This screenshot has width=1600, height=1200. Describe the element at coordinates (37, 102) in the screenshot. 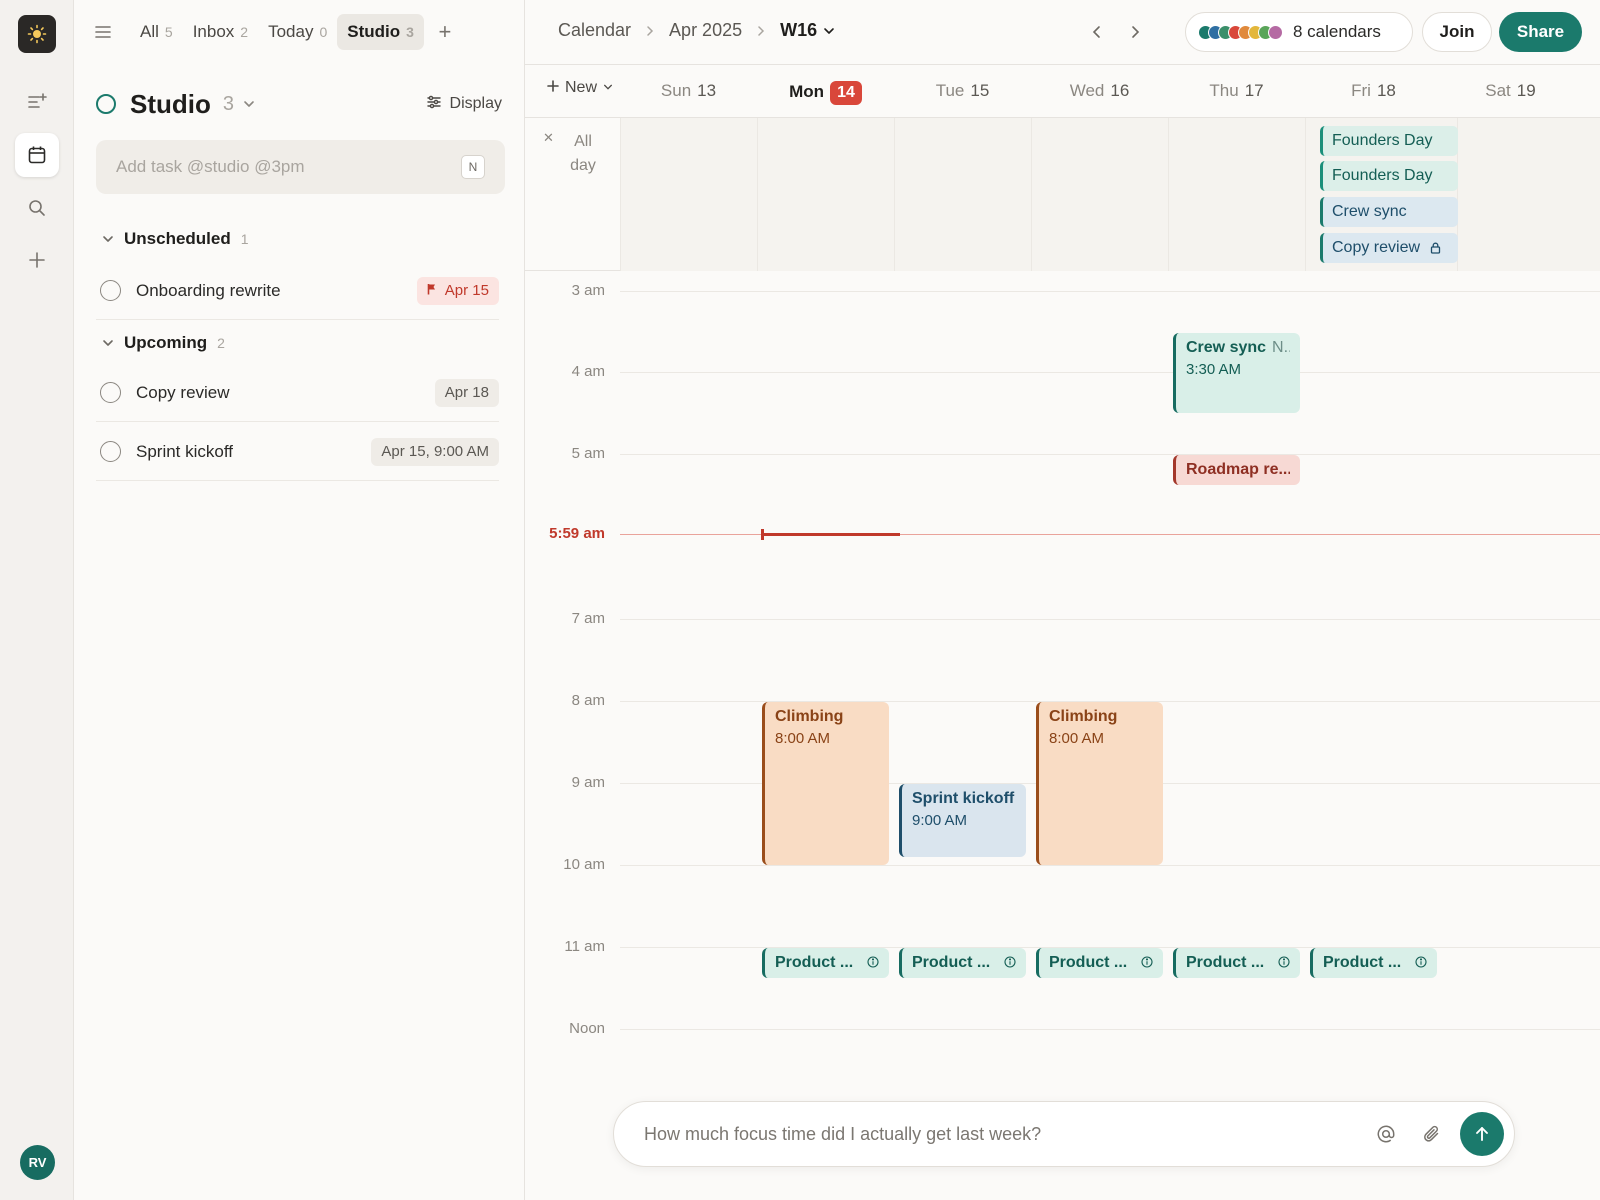

I see `tasks-icon` at that location.